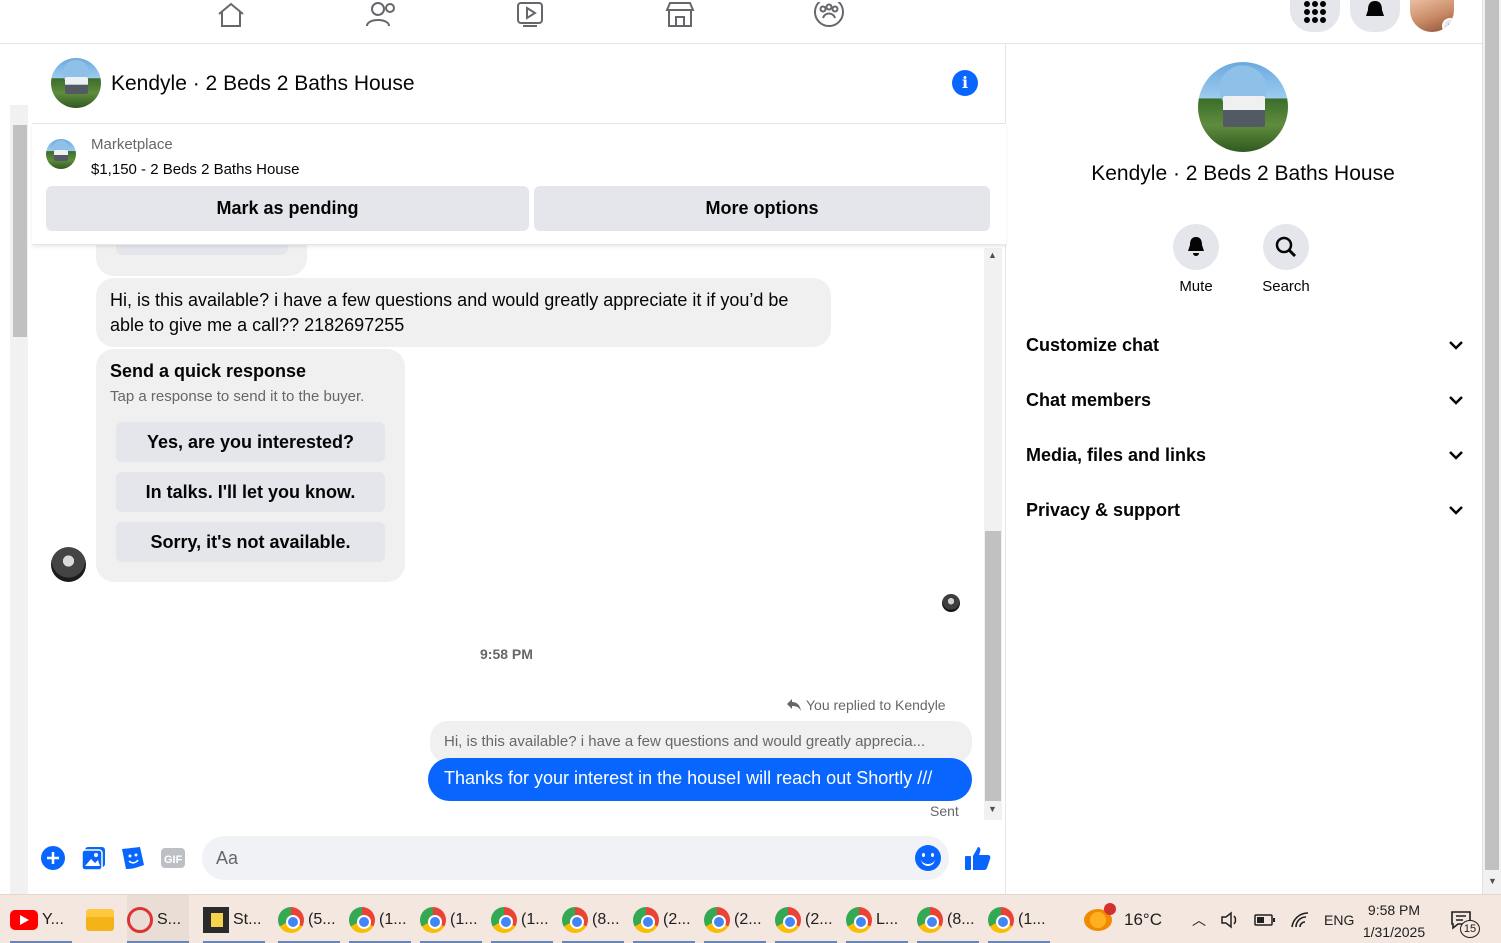  Describe the element at coordinates (250, 542) in the screenshot. I see `quick-response-option: Sorry, it's not available.` at that location.